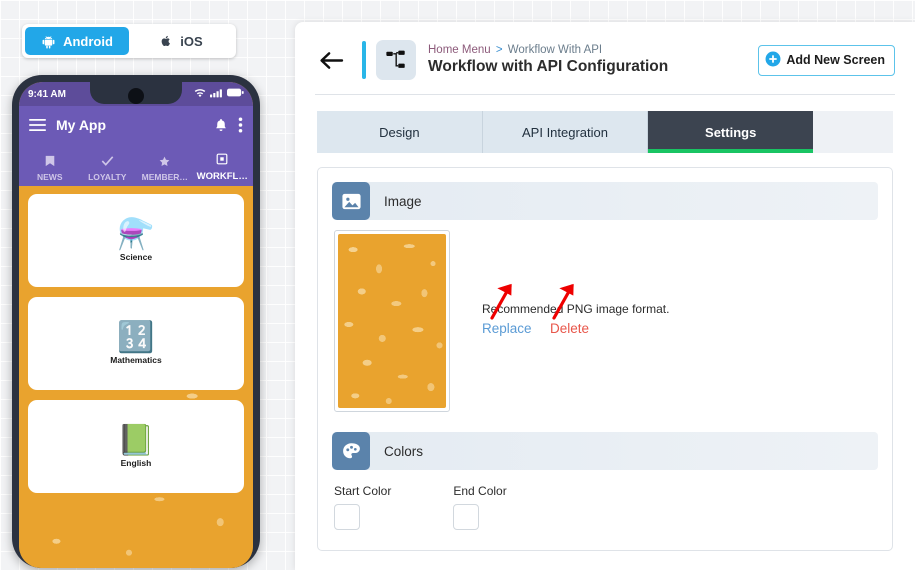 This screenshot has width=915, height=570. What do you see at coordinates (466, 517) in the screenshot?
I see `end-color-swatch` at bounding box center [466, 517].